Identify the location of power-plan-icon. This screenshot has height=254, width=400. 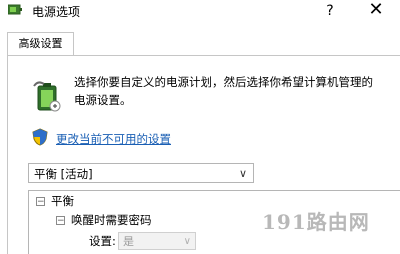
(47, 96).